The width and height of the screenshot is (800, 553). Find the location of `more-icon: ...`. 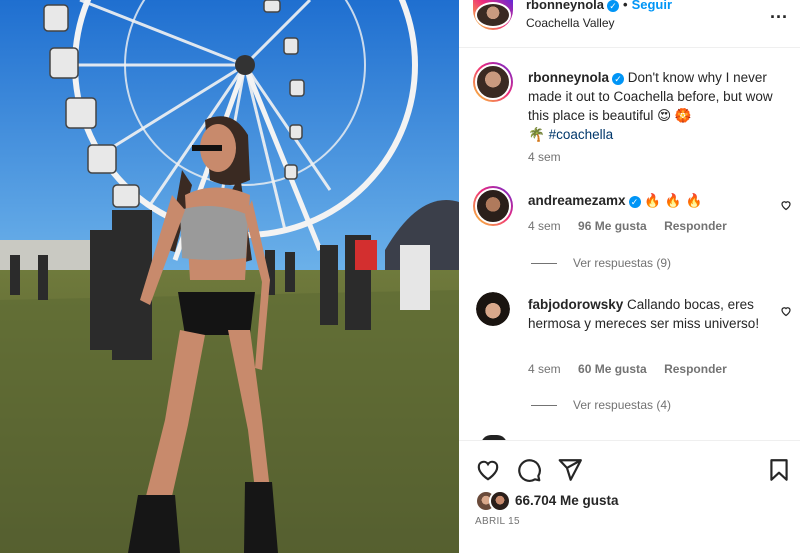

more-icon: ... is located at coordinates (779, 12).